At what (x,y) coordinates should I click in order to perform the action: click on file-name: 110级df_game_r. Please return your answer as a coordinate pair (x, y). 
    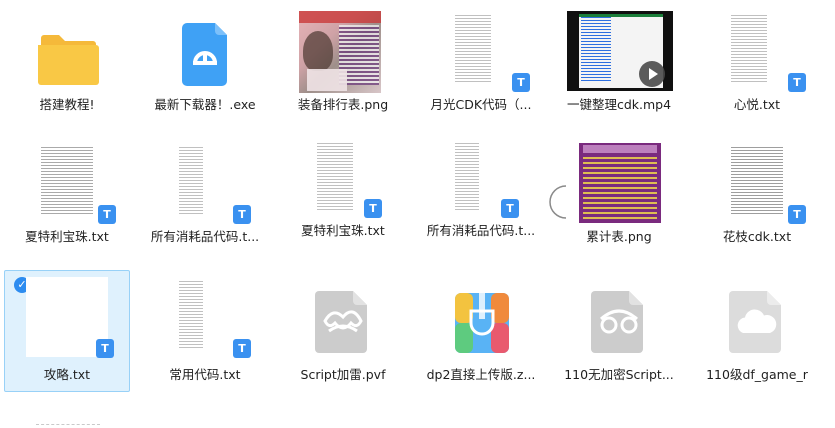
    Looking at the image, I should click on (757, 374).